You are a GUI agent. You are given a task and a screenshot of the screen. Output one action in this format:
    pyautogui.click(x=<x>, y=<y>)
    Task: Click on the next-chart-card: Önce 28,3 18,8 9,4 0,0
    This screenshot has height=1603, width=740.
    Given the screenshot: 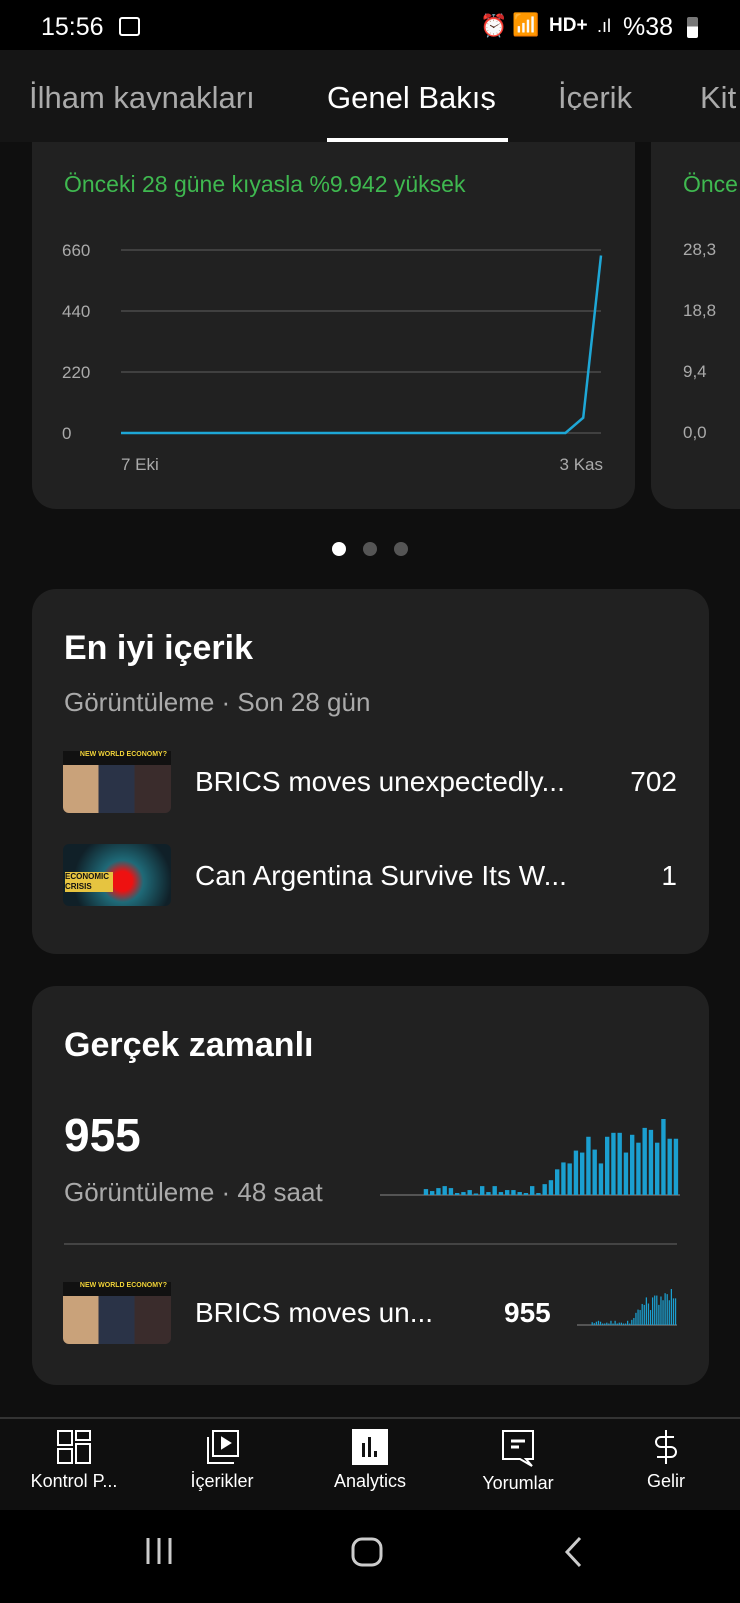 What is the action you would take?
    pyautogui.click(x=695, y=309)
    